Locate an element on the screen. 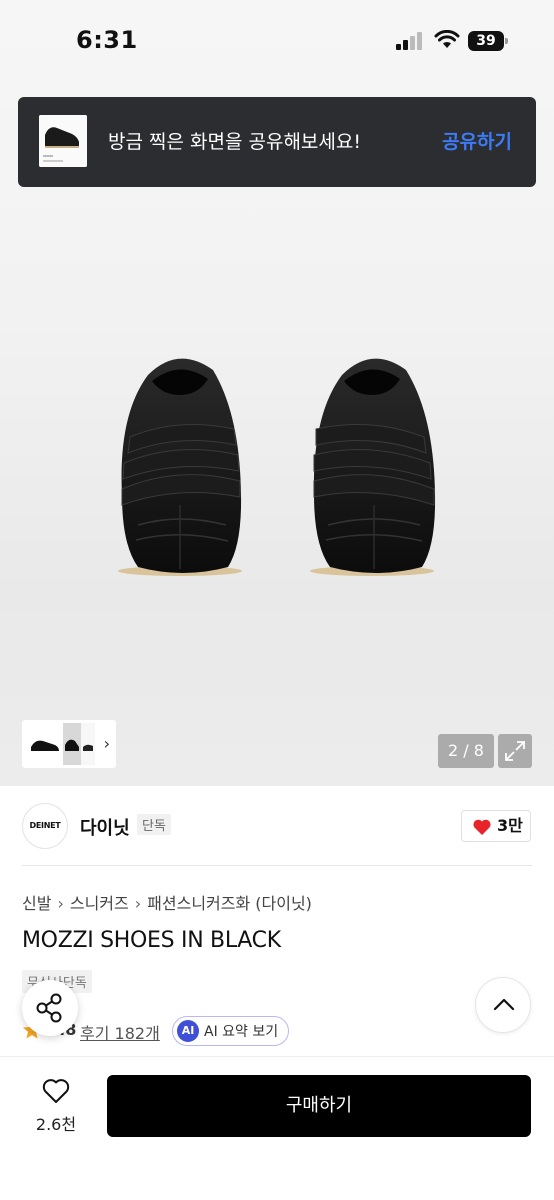 The image size is (554, 1200). heart-filled-icon is located at coordinates (482, 827).